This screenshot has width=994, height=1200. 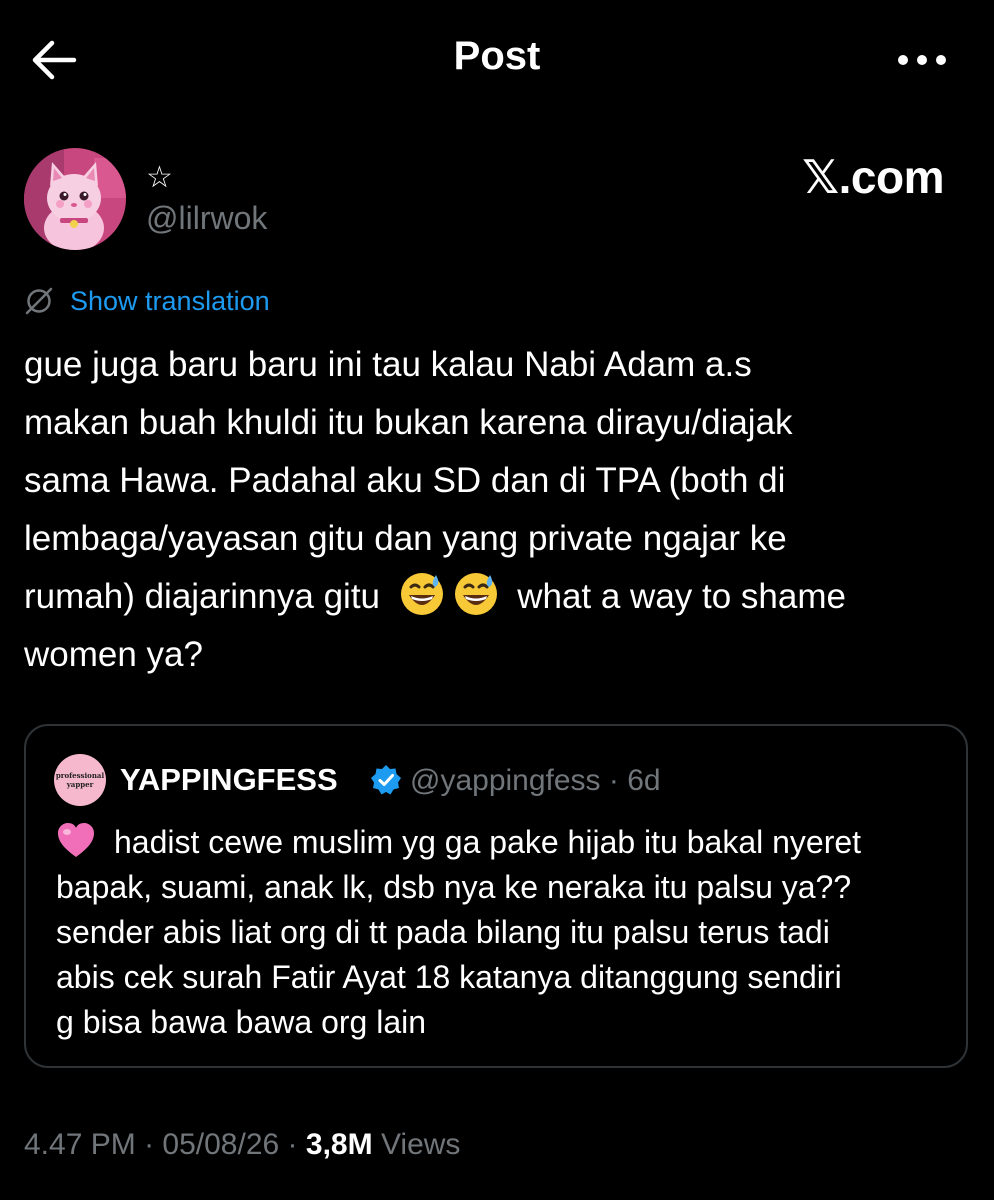 I want to click on x-com-watermark: 𝕏.com, so click(x=873, y=177).